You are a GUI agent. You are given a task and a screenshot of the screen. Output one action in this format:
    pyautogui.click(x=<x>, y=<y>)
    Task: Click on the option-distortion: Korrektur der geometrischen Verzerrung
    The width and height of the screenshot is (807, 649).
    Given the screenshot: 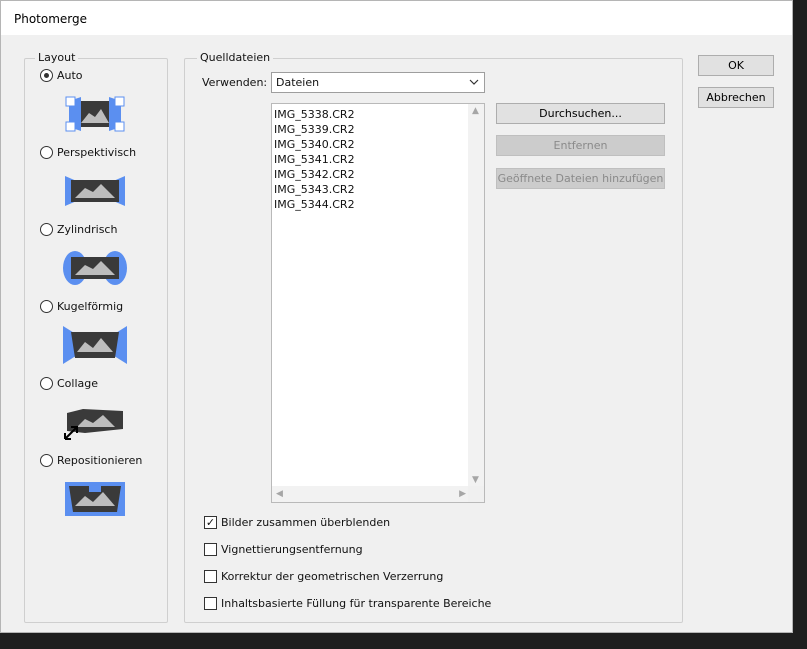 What is the action you would take?
    pyautogui.click(x=323, y=576)
    